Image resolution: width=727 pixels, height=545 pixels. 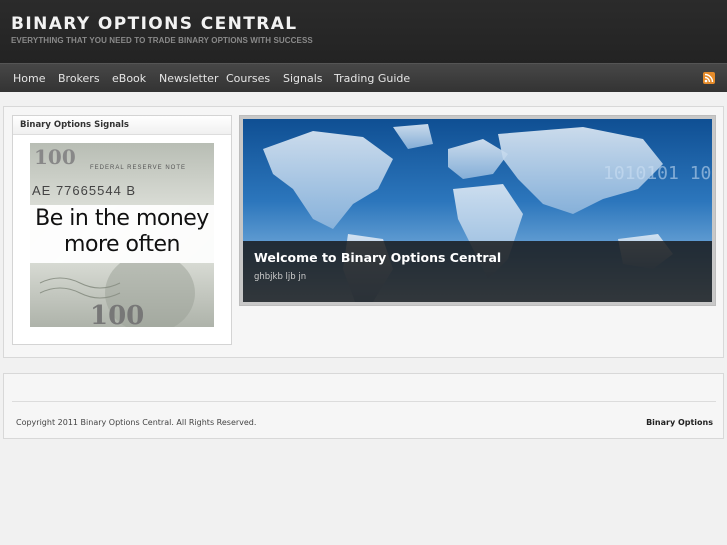 I want to click on nav-item-newsletter: Newsletter, so click(x=188, y=78).